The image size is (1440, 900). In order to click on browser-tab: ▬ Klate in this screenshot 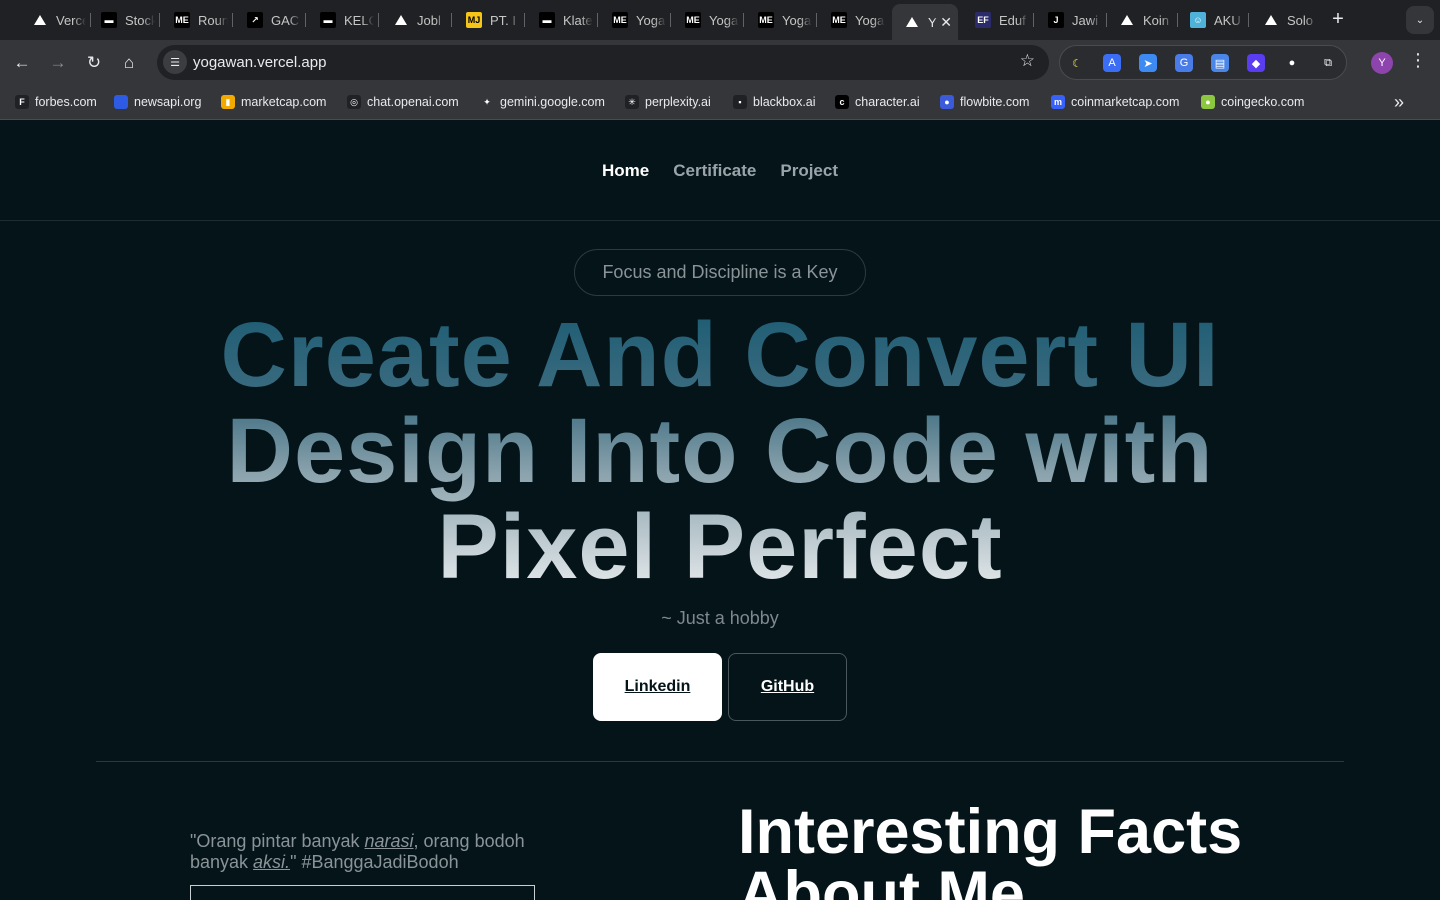, I will do `click(561, 20)`.